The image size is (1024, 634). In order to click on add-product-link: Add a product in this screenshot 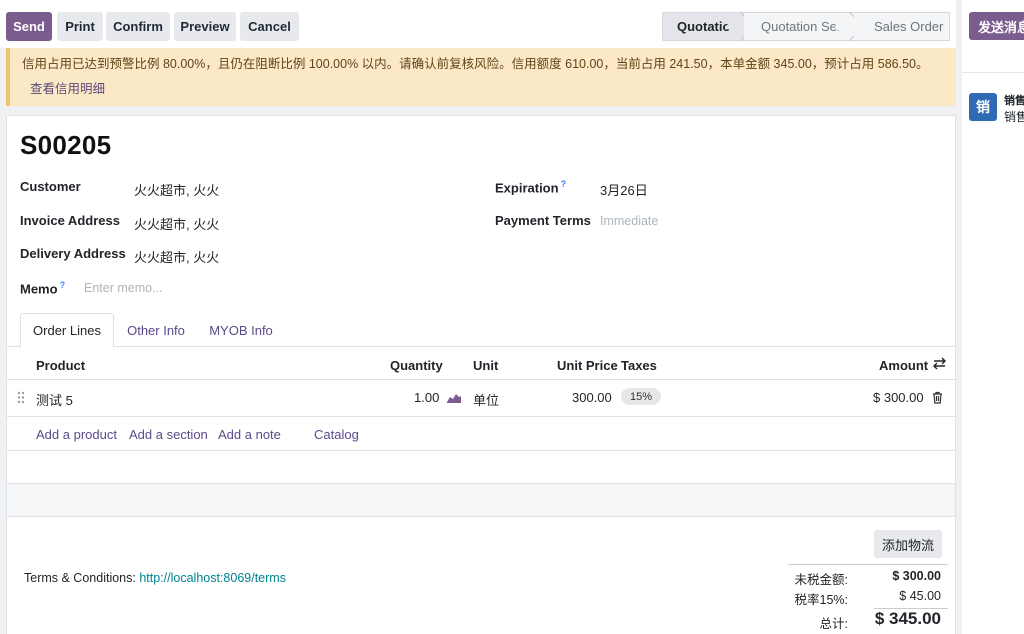, I will do `click(76, 434)`.